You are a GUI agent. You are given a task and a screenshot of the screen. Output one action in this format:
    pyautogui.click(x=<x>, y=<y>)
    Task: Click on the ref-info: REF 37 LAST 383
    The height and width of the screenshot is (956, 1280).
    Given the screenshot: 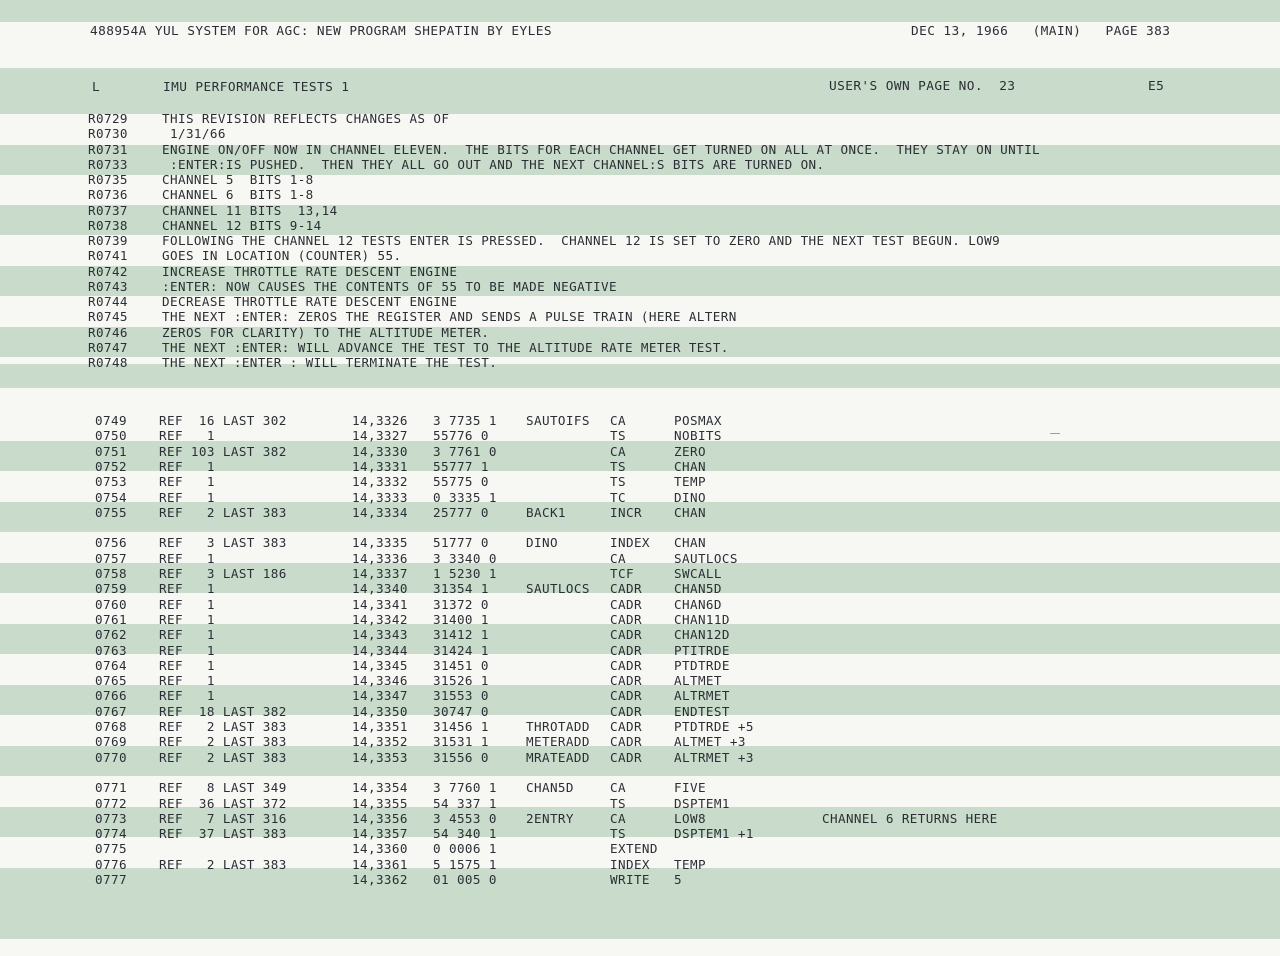 What is the action you would take?
    pyautogui.click(x=223, y=834)
    